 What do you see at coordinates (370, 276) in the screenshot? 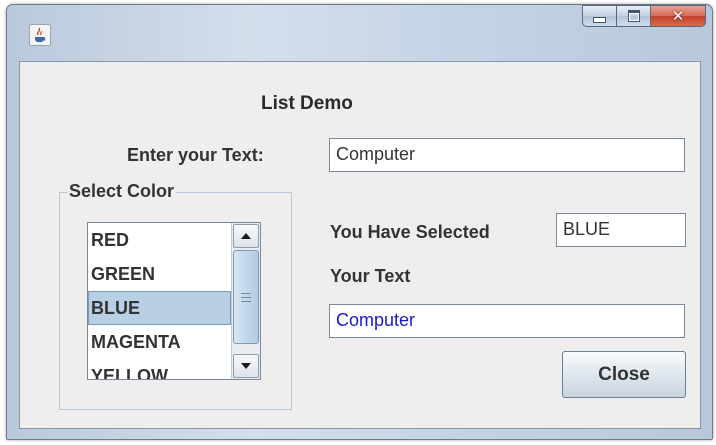
I see `your-text-label: Your Text` at bounding box center [370, 276].